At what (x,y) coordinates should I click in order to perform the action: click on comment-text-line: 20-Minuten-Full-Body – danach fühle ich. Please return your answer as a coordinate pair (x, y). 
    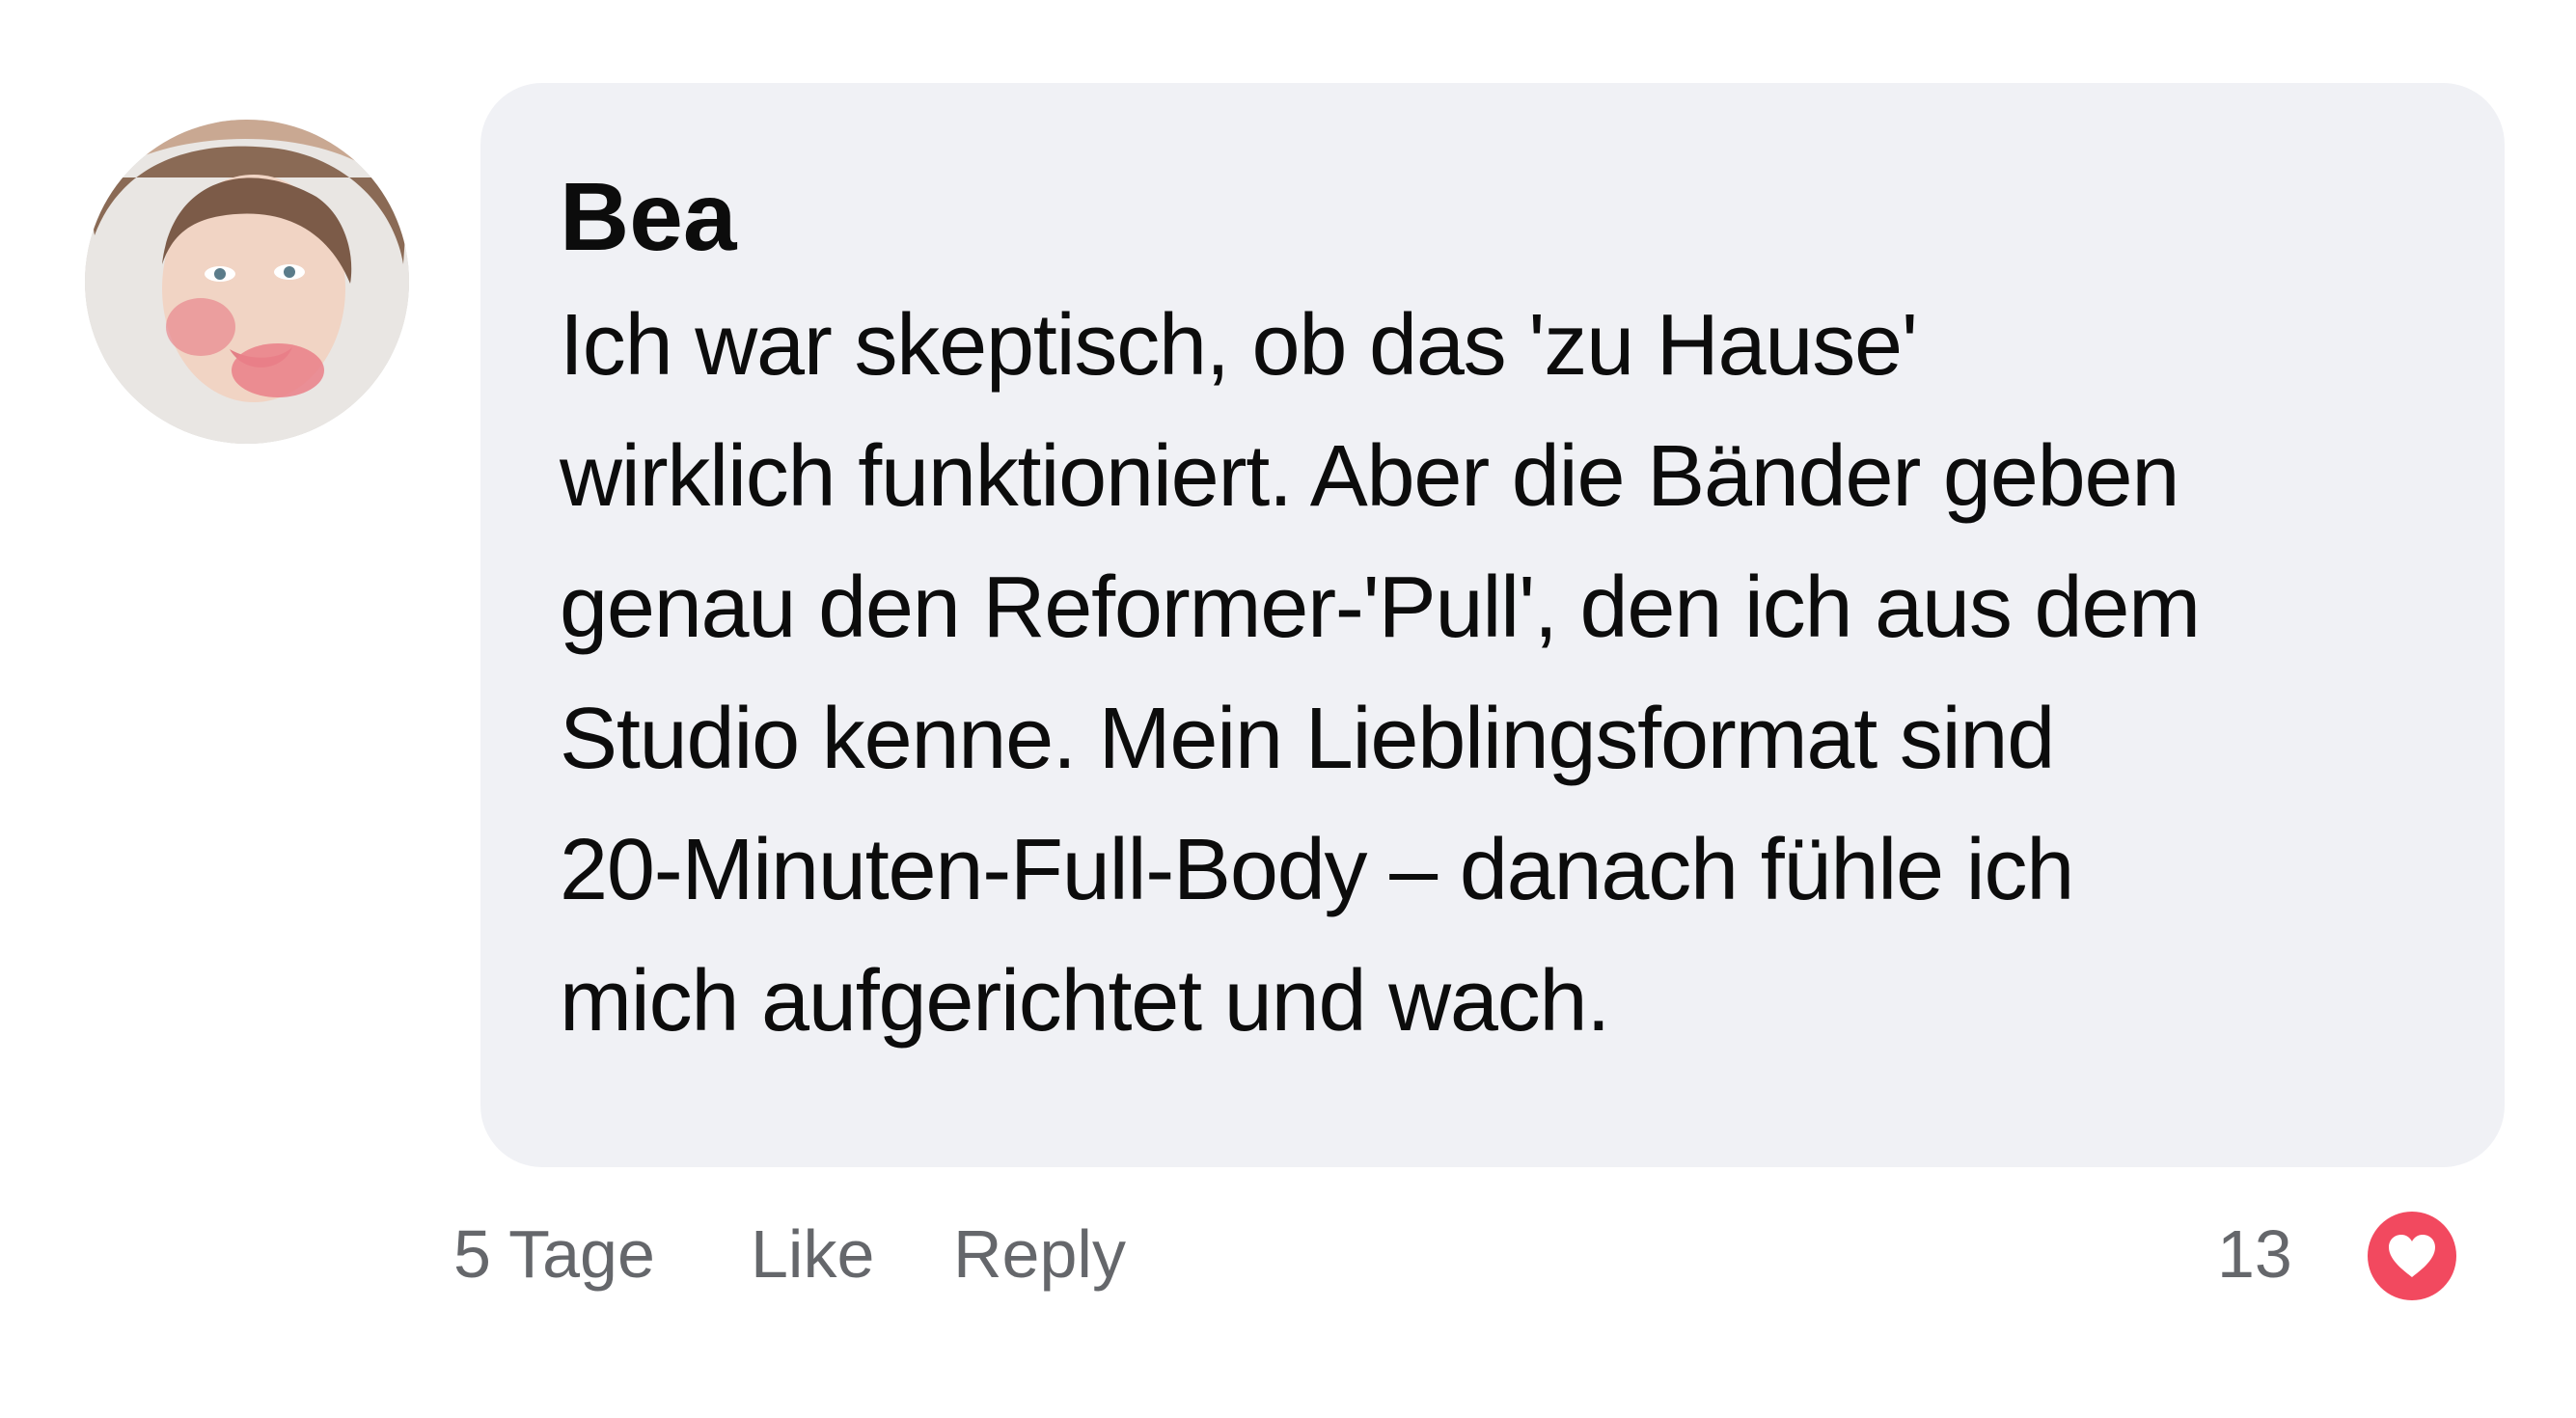
    Looking at the image, I should click on (1317, 870).